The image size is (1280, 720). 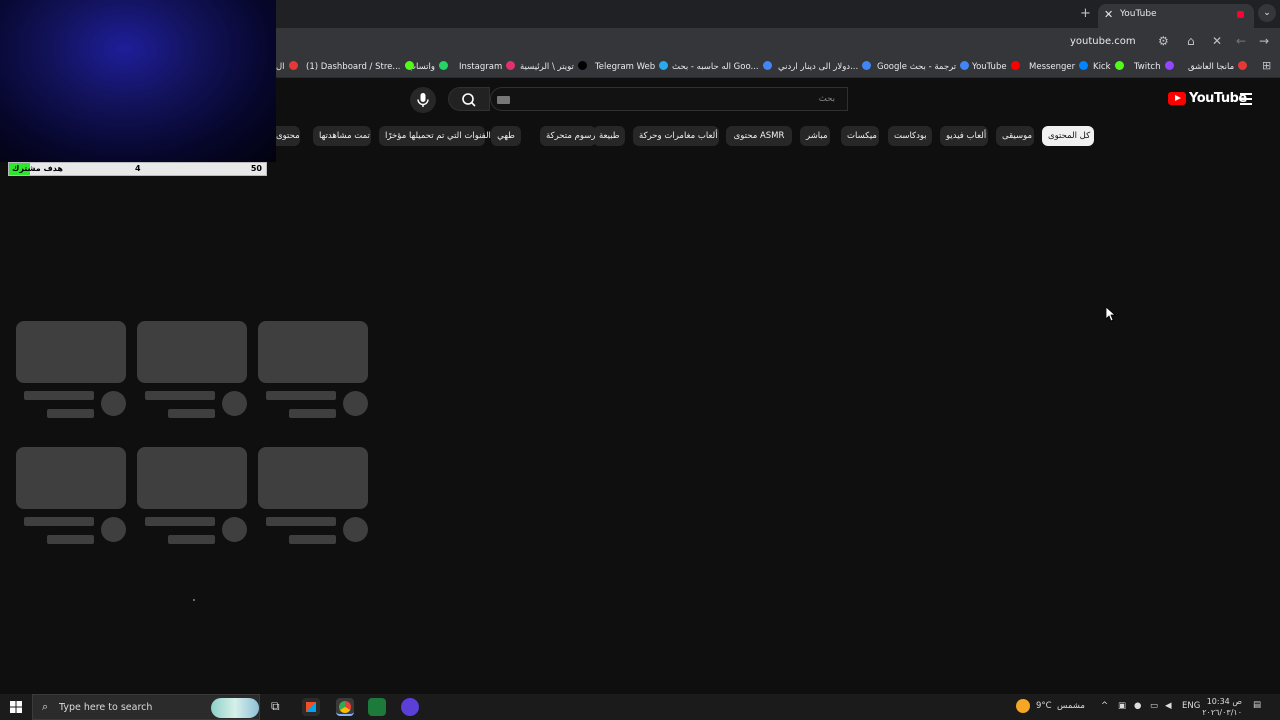 What do you see at coordinates (1241, 41) in the screenshot?
I see `back-icon: ←` at bounding box center [1241, 41].